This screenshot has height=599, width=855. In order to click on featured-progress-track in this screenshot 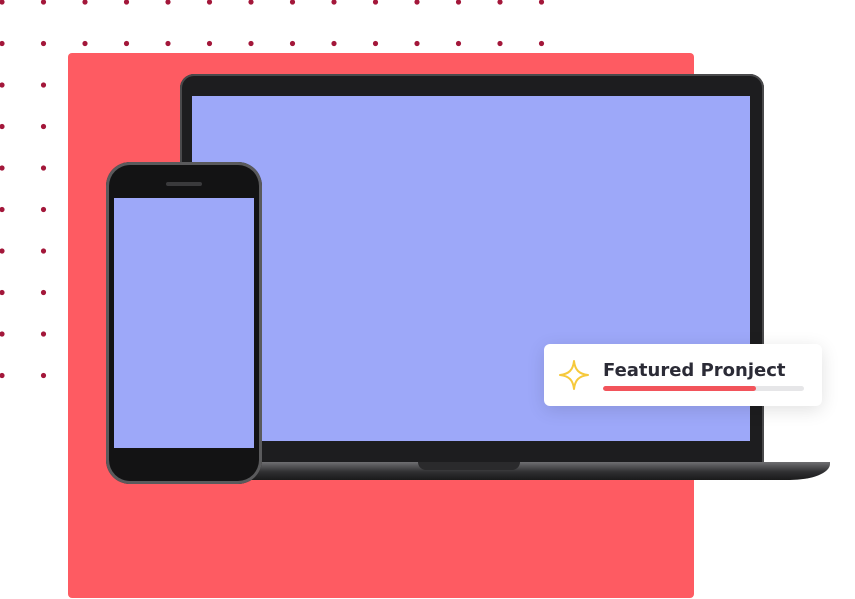, I will do `click(703, 388)`.